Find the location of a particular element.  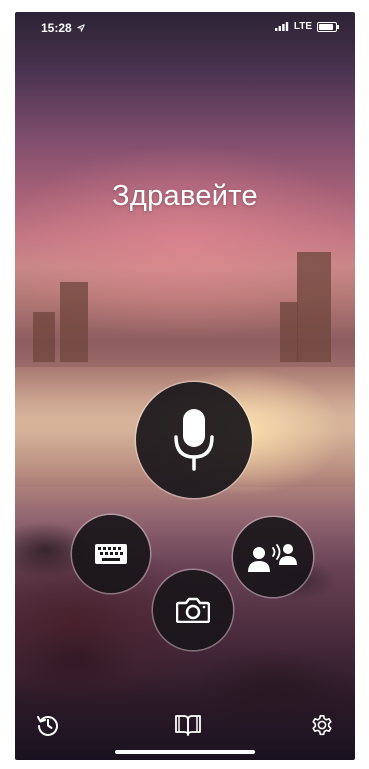

history-icon is located at coordinates (47, 726).